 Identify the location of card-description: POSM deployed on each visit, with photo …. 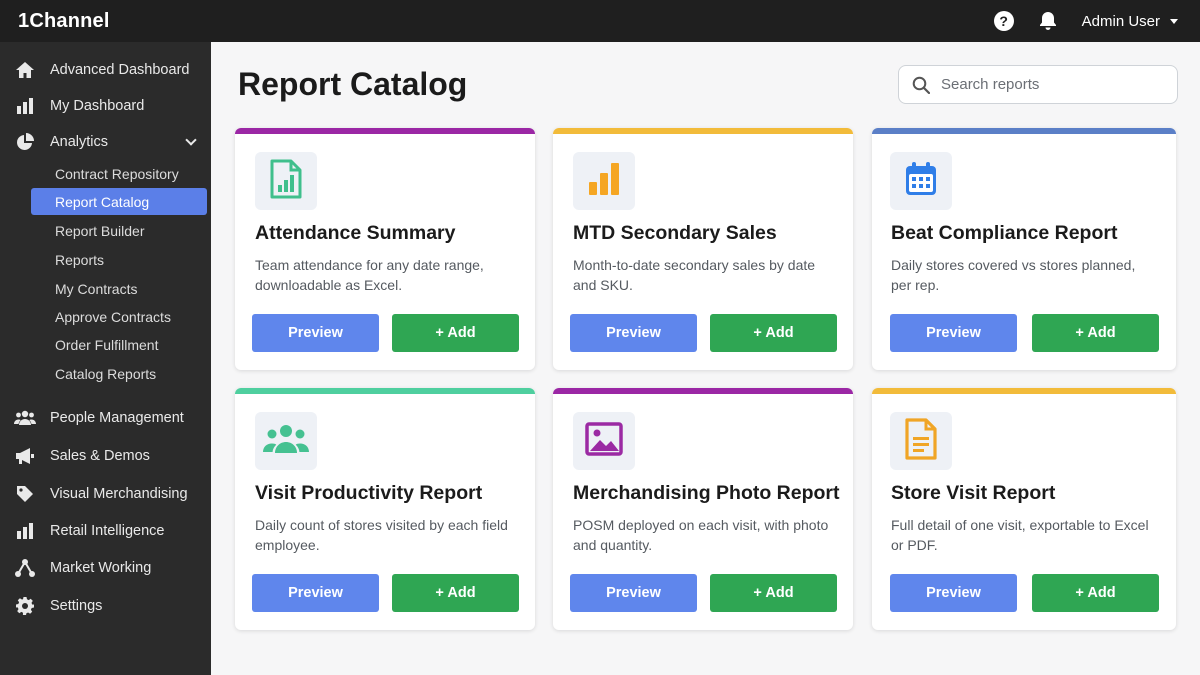
(701, 535).